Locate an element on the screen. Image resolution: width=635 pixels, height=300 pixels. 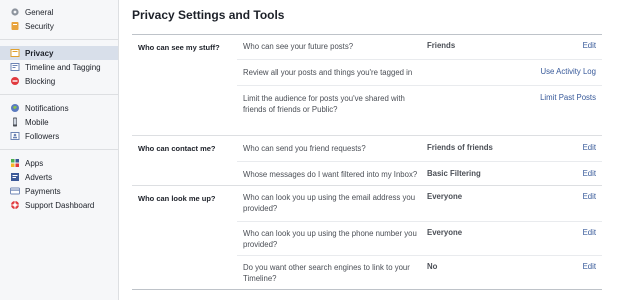
sidebar-group-account: General Security is located at coordinates (59, 19).